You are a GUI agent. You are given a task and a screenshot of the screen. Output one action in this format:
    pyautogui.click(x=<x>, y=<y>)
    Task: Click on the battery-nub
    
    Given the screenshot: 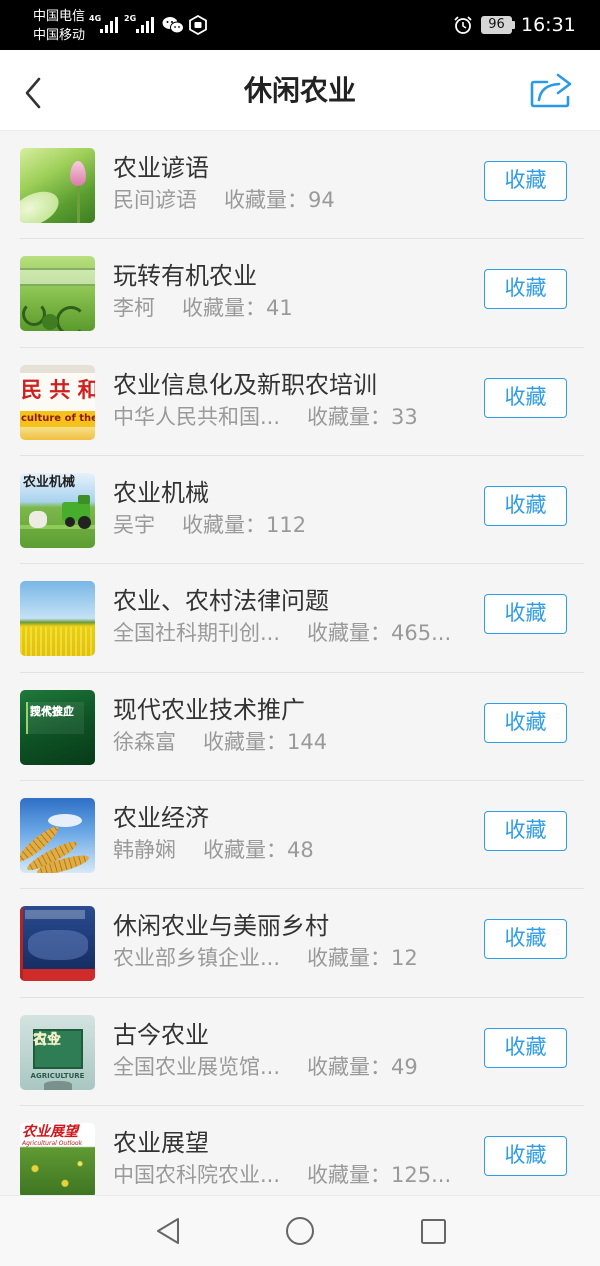 What is the action you would take?
    pyautogui.click(x=513, y=25)
    